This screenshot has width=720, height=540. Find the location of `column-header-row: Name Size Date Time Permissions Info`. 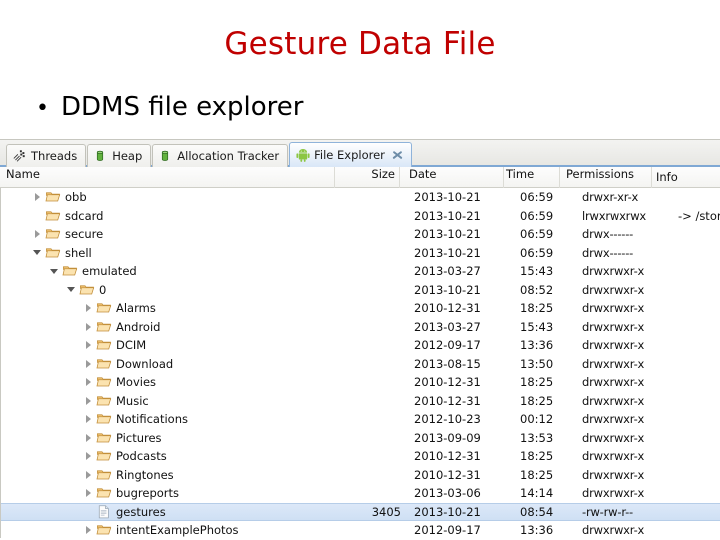

column-header-row: Name Size Date Time Permissions Info is located at coordinates (360, 177).